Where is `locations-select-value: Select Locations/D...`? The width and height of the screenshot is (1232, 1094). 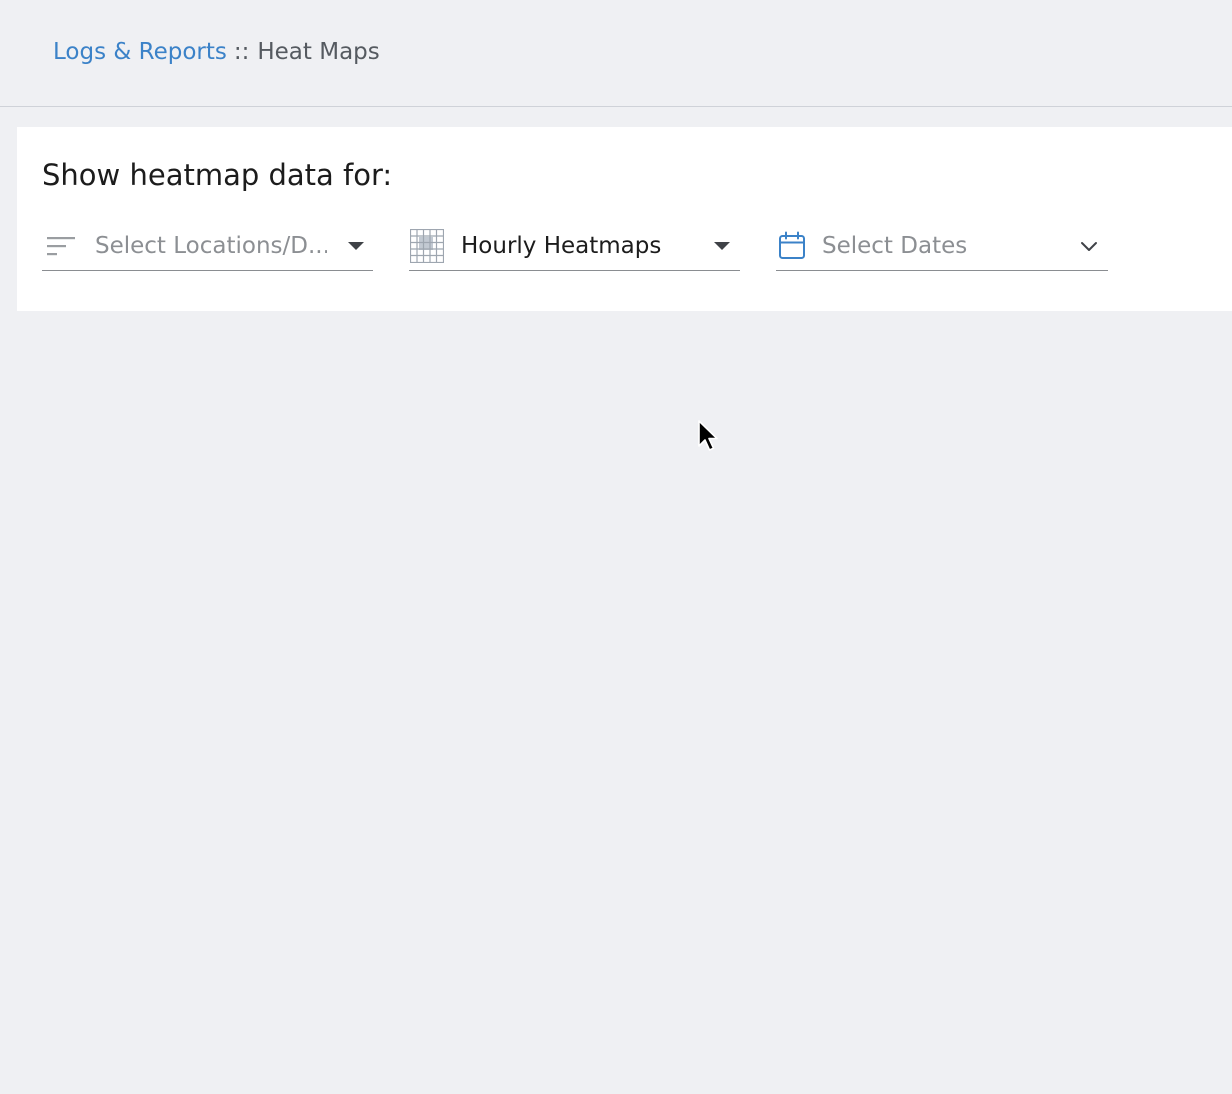
locations-select-value: Select Locations/D... is located at coordinates (211, 246).